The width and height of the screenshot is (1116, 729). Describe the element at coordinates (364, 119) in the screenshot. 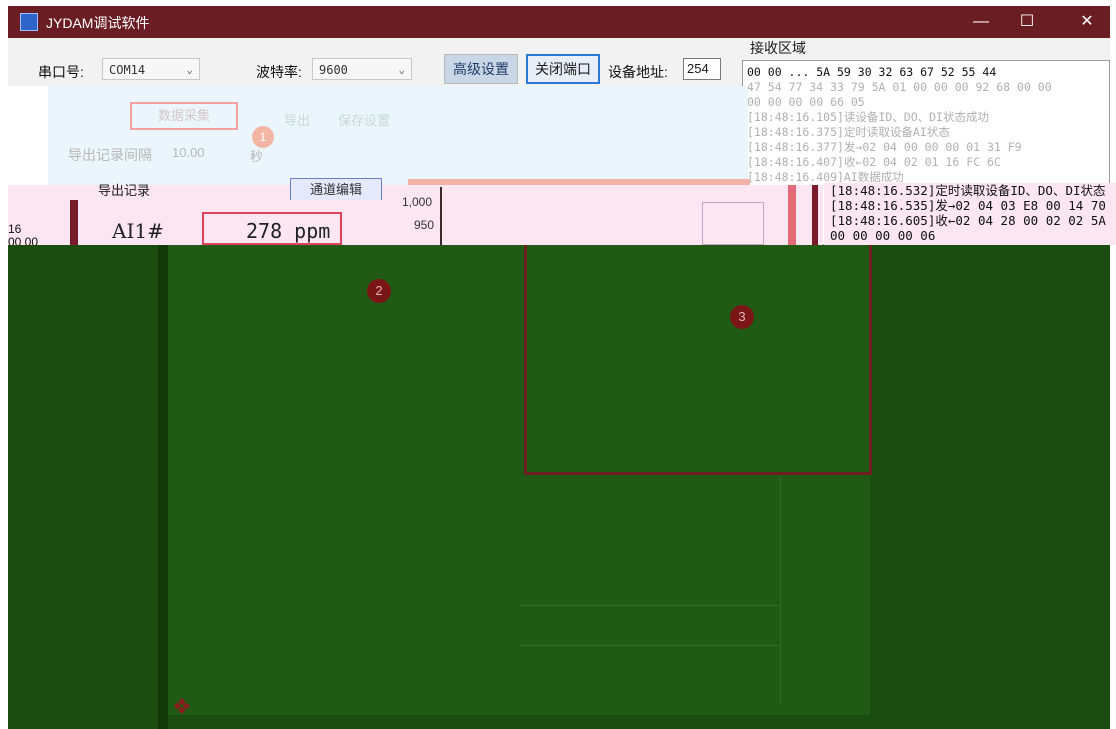

I see `tab-save-settings: 保存设置` at that location.